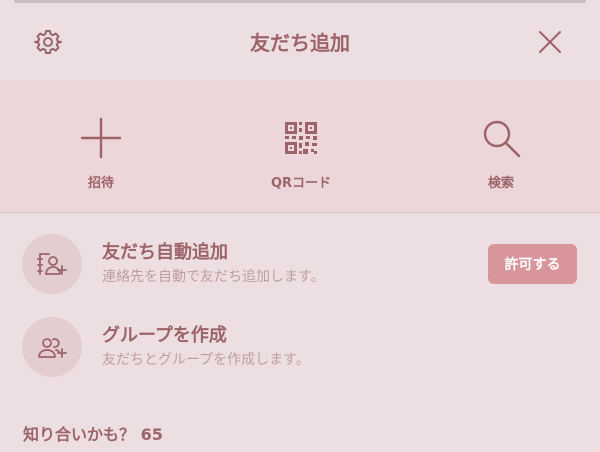 The width and height of the screenshot is (600, 452). I want to click on row-title: グループを作成, so click(164, 335).